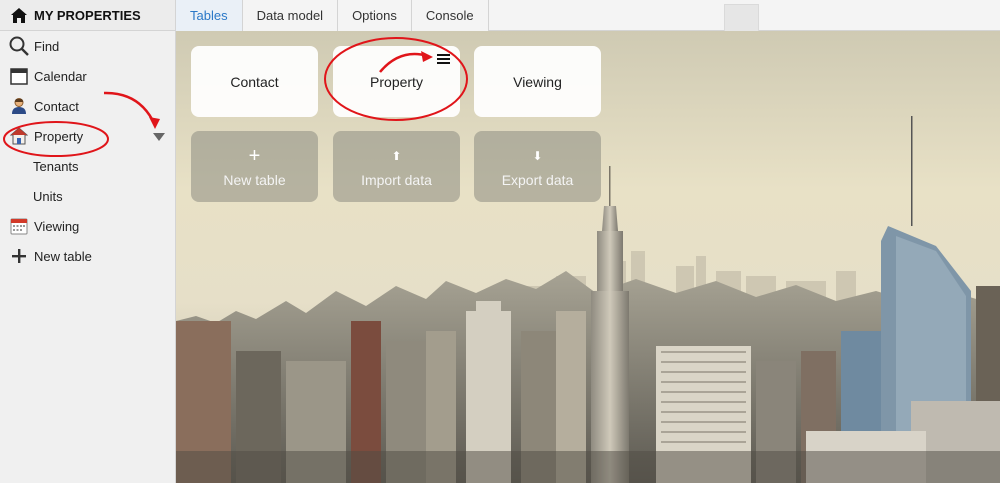  Describe the element at coordinates (375, 15) in the screenshot. I see `tab-options: Options` at that location.